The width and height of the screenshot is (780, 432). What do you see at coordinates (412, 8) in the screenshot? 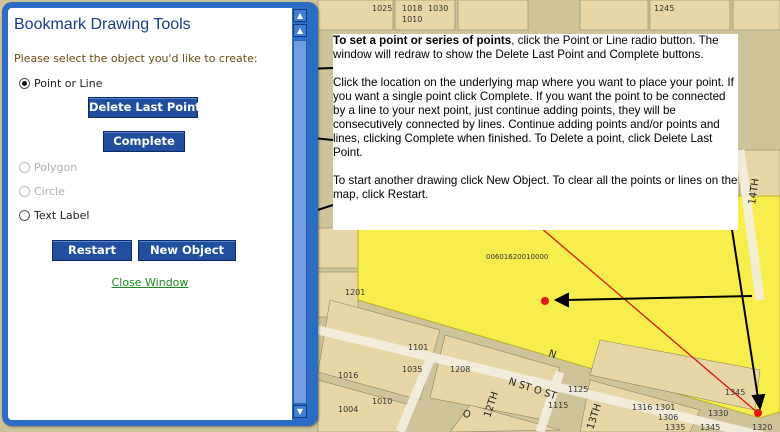
I see `parcel-number: 1018` at bounding box center [412, 8].